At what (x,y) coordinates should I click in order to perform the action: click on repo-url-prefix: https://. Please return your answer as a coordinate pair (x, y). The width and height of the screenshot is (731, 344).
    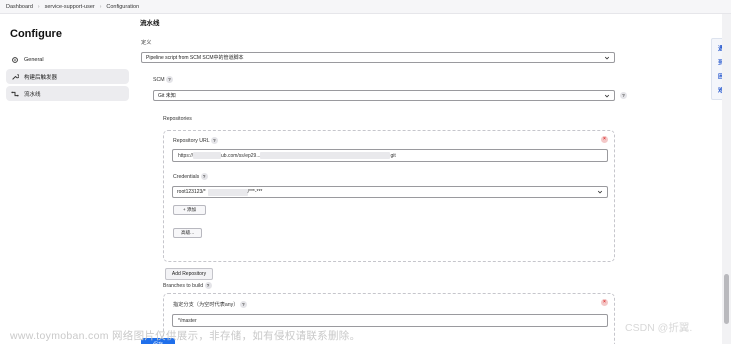
    Looking at the image, I should click on (186, 155).